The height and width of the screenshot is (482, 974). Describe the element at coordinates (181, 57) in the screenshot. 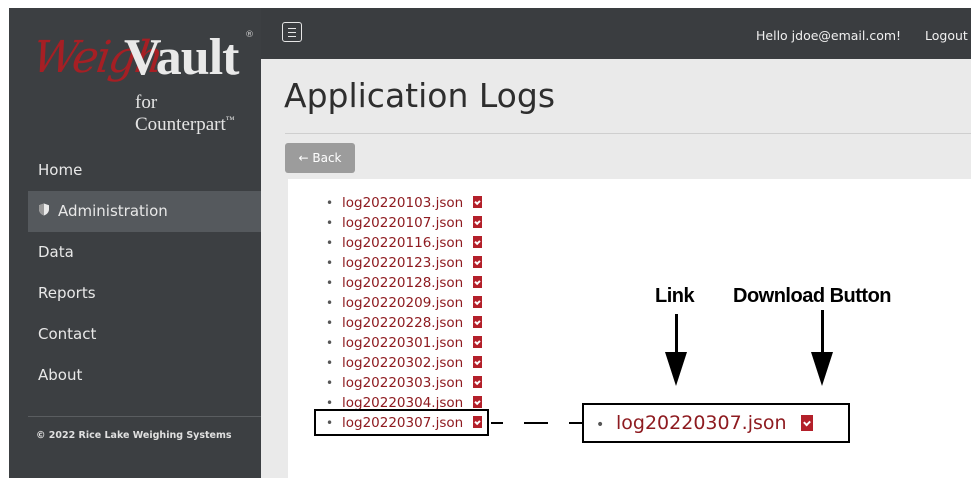

I see `logo-vault-text: Vault` at that location.